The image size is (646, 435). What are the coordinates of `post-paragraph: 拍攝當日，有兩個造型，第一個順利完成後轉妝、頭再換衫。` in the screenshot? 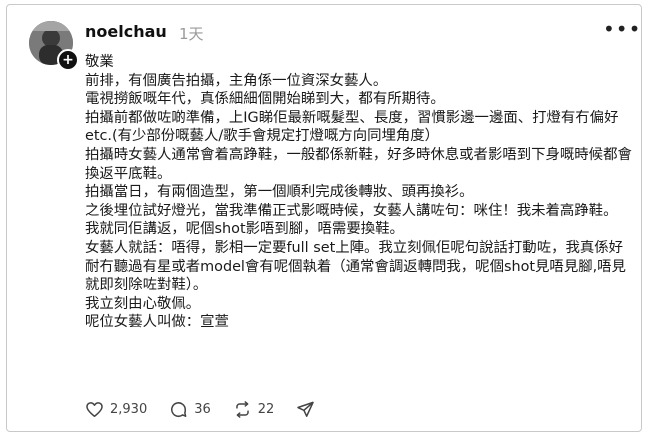 It's located at (279, 192).